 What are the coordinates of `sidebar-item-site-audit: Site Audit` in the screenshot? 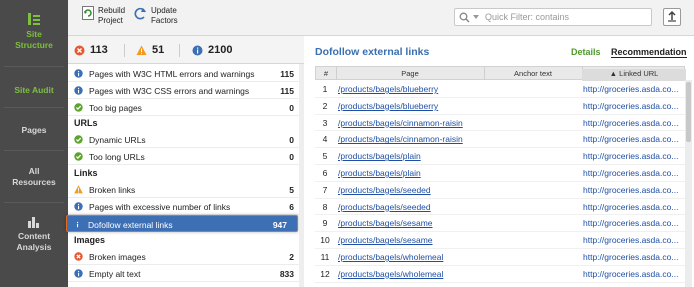 It's located at (34, 90).